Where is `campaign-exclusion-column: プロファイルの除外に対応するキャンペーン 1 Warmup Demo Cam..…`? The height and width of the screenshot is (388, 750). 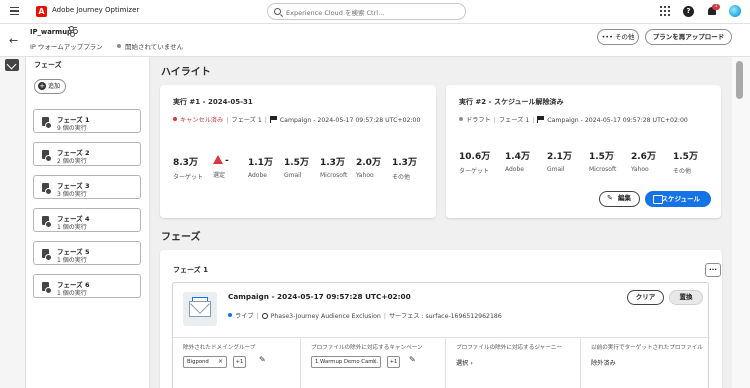
campaign-exclusion-column: プロファイルの除外に対応するキャンペーン 1 Warmup Demo Cam..… is located at coordinates (372, 362).